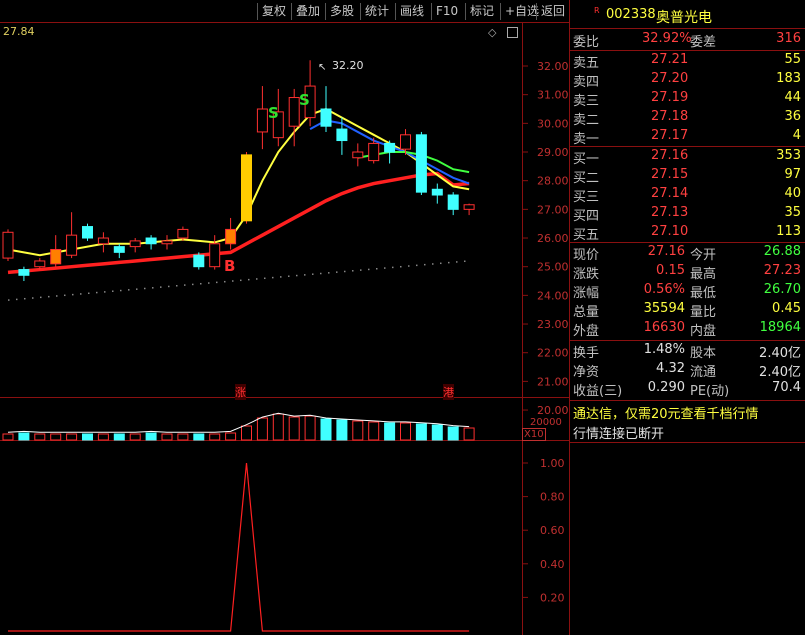  What do you see at coordinates (687, 412) in the screenshot?
I see `promo-notice: 通达信，仅需20元查看千档行情` at bounding box center [687, 412].